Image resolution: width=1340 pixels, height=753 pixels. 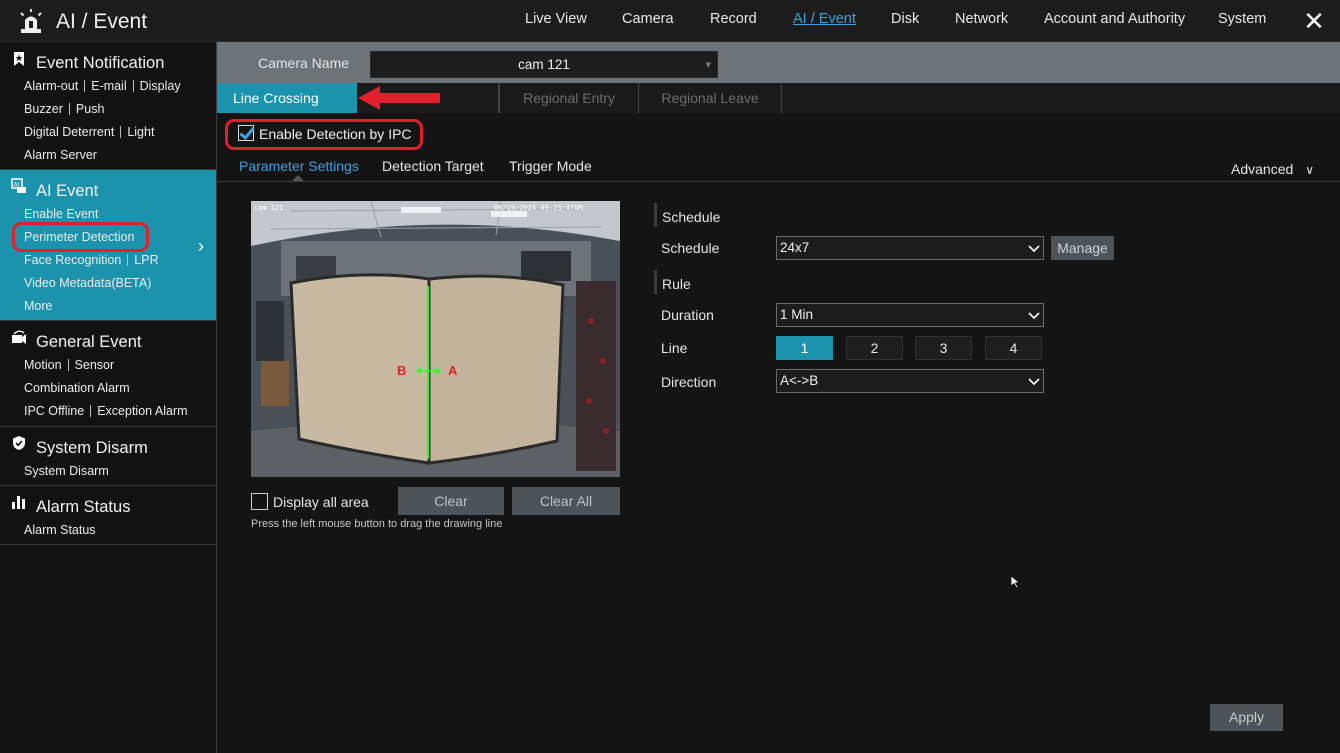 What do you see at coordinates (38, 306) in the screenshot?
I see `sidebar-item-more: More` at bounding box center [38, 306].